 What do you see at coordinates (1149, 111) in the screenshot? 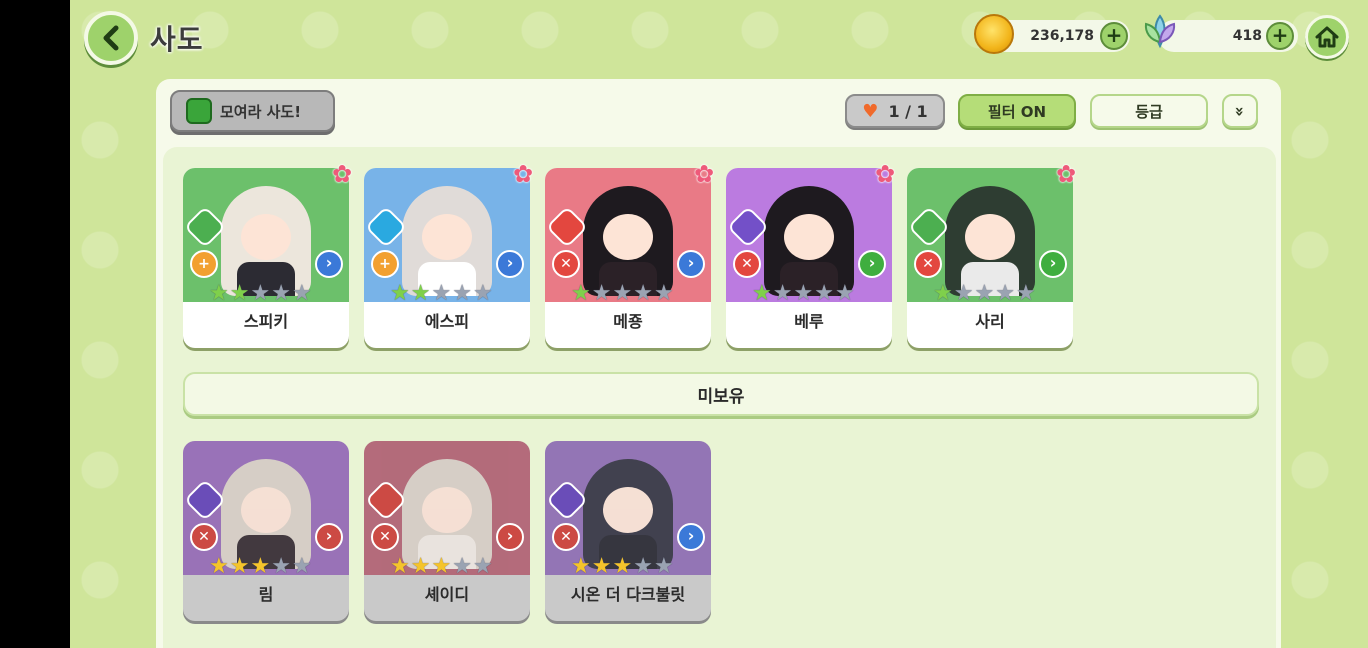
I see `grade-sort-button: 등급` at bounding box center [1149, 111].